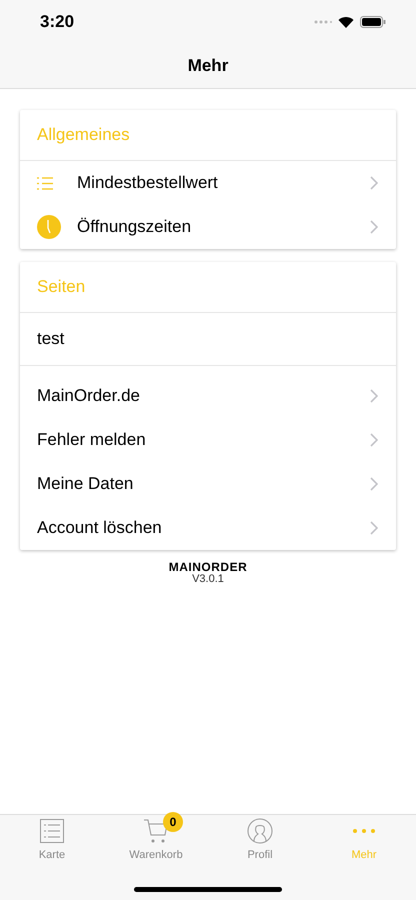  I want to click on menu-item: Meine Daten, so click(208, 484).